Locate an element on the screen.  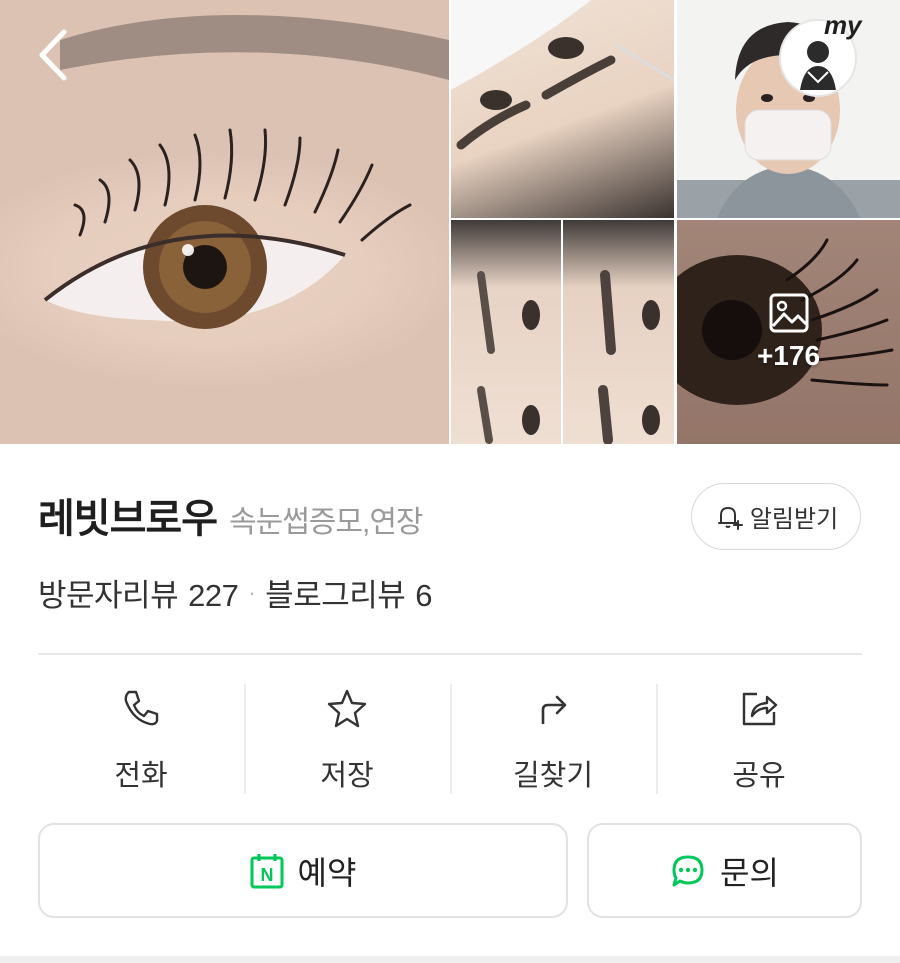
place-category: 속눈썹증모,연장 is located at coordinates (326, 522).